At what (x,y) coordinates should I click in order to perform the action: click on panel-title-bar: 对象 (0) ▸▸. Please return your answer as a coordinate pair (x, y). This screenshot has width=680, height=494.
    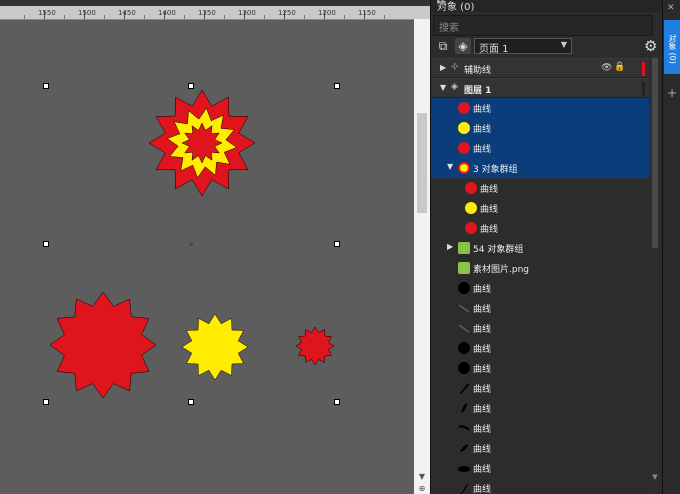
    Looking at the image, I should click on (547, 6).